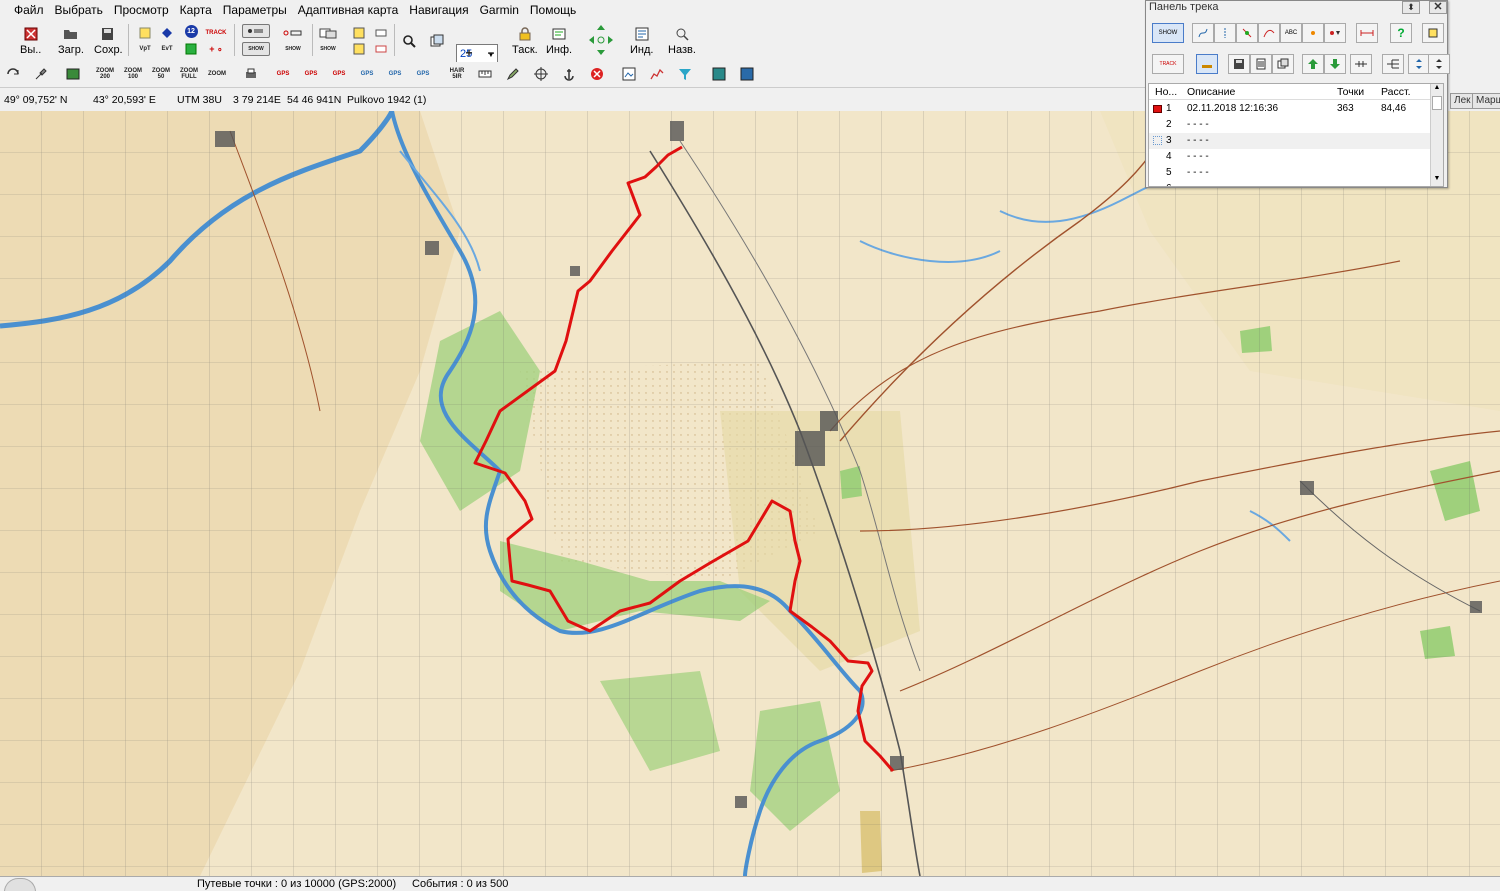 This screenshot has height=891, width=1500. I want to click on track-measure-button, so click(1367, 33).